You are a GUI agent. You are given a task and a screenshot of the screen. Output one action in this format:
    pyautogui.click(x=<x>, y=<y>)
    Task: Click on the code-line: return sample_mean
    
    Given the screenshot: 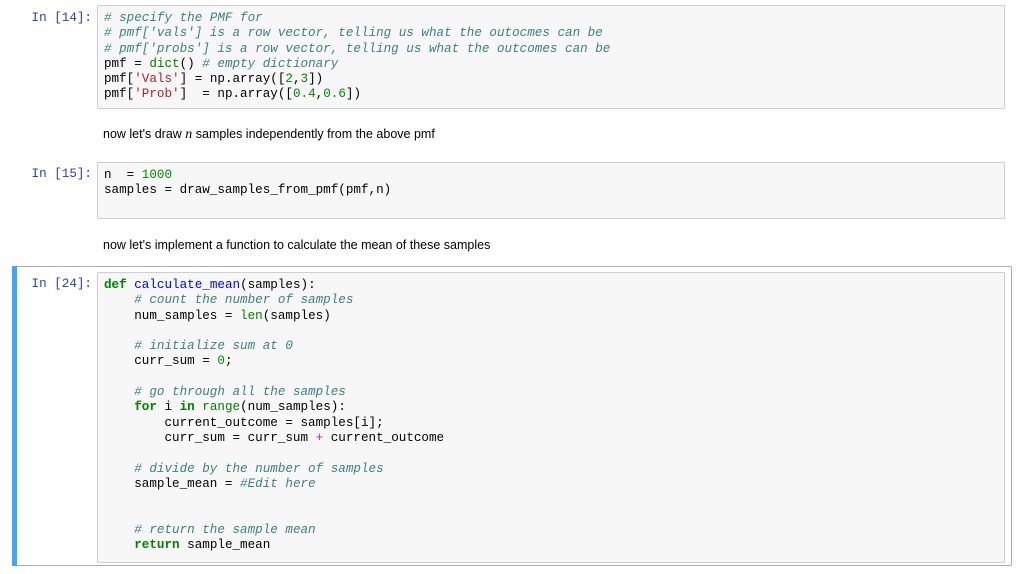 What is the action you would take?
    pyautogui.click(x=551, y=545)
    